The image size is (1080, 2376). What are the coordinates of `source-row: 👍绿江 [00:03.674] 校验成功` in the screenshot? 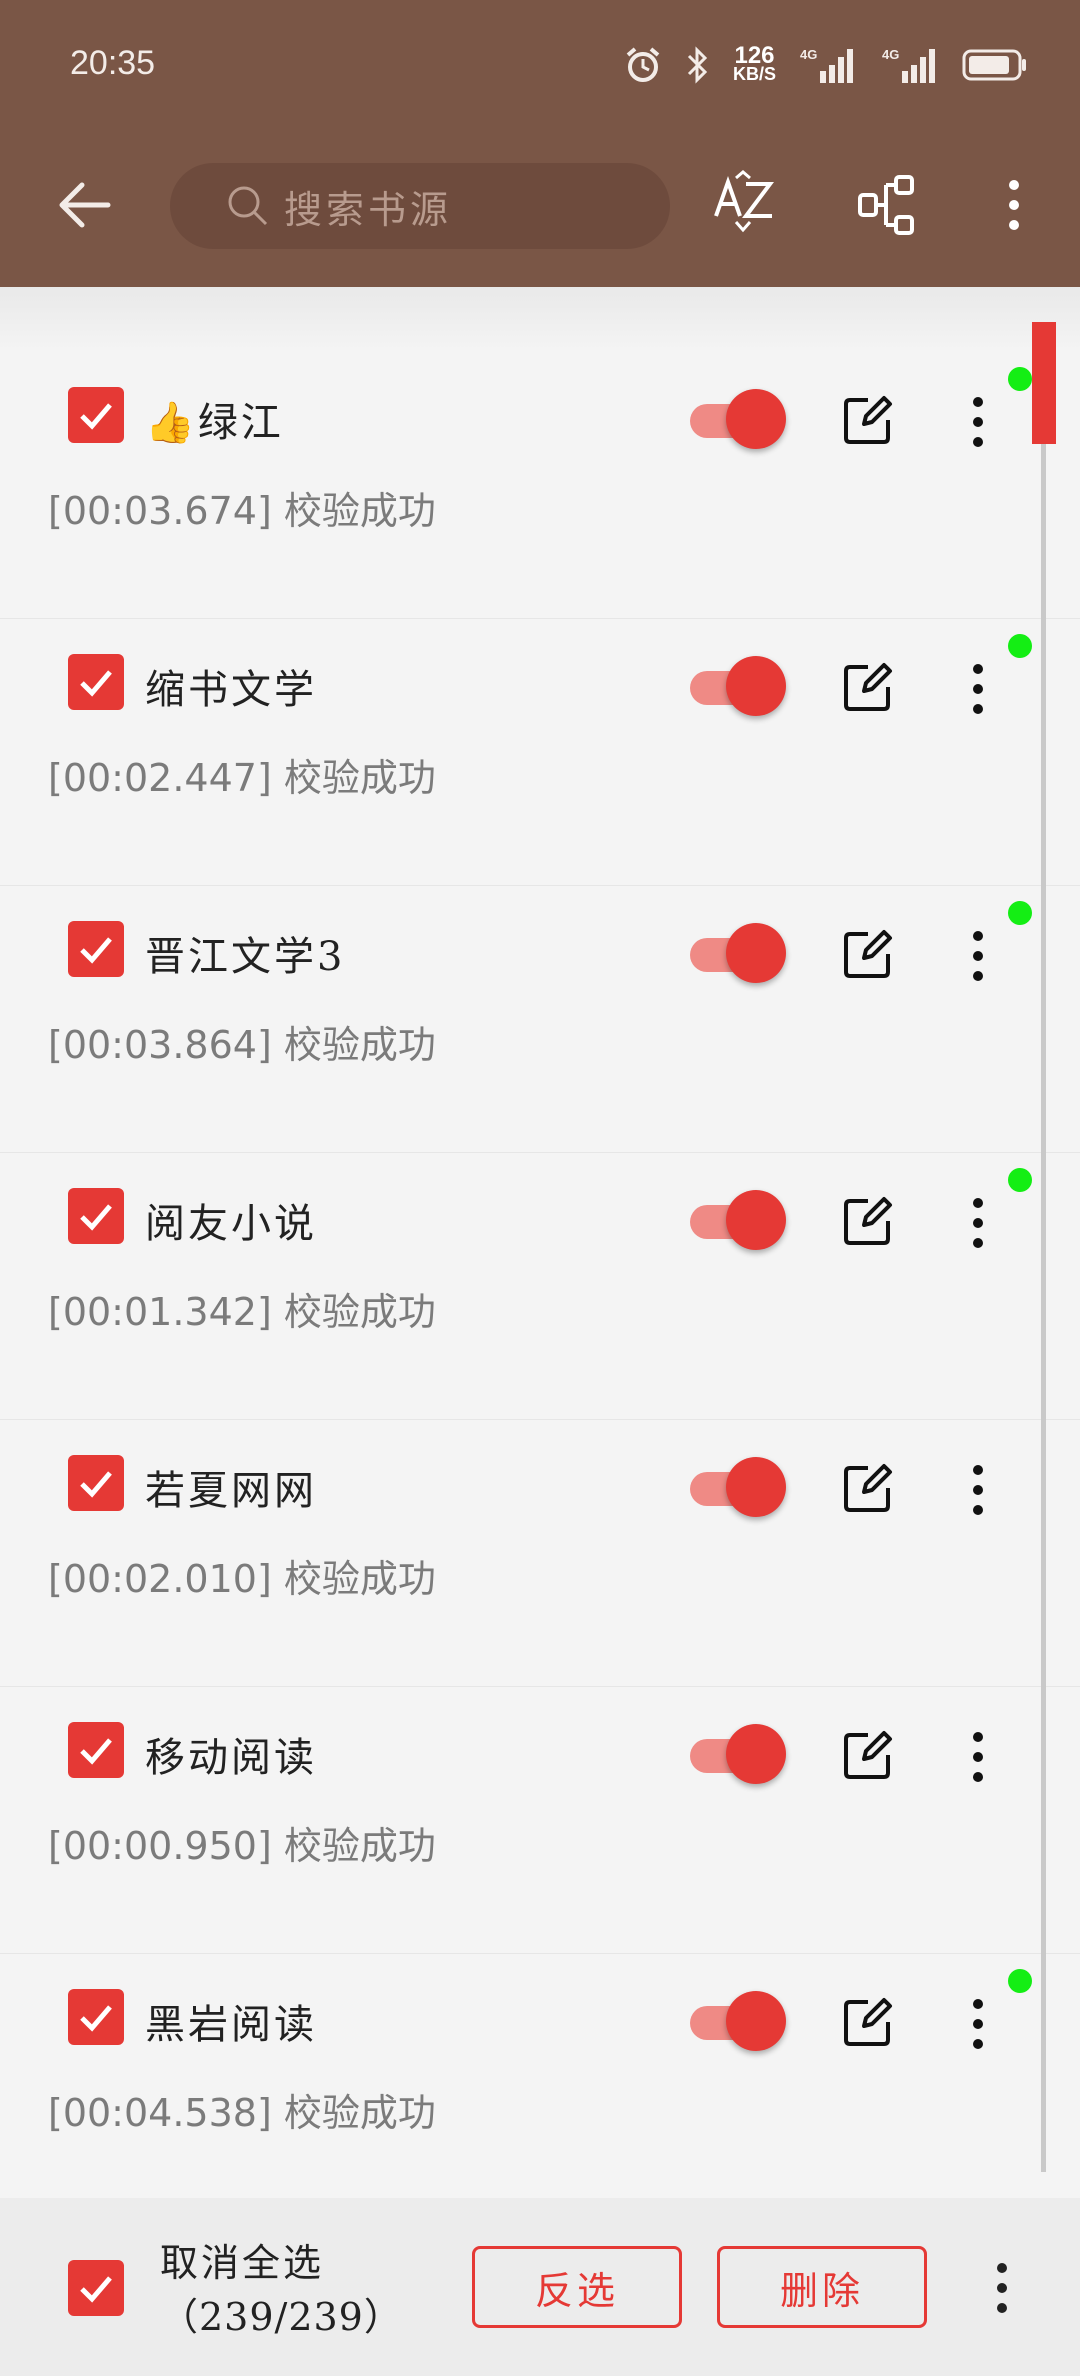 It's located at (540, 485).